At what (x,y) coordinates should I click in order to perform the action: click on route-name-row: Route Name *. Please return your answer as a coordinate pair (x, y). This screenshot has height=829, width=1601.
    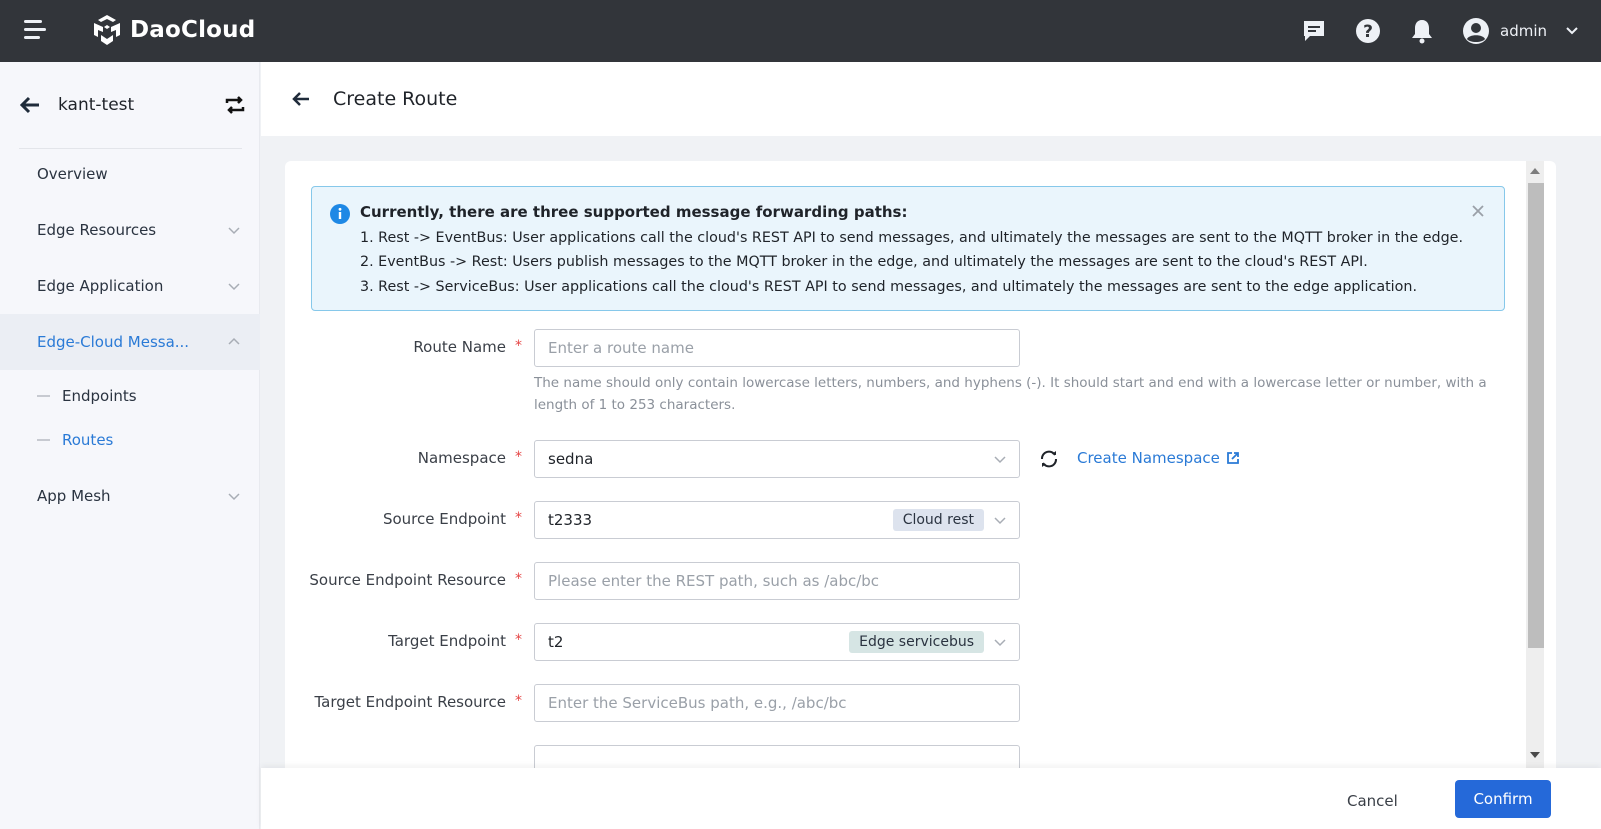
    Looking at the image, I should click on (905, 348).